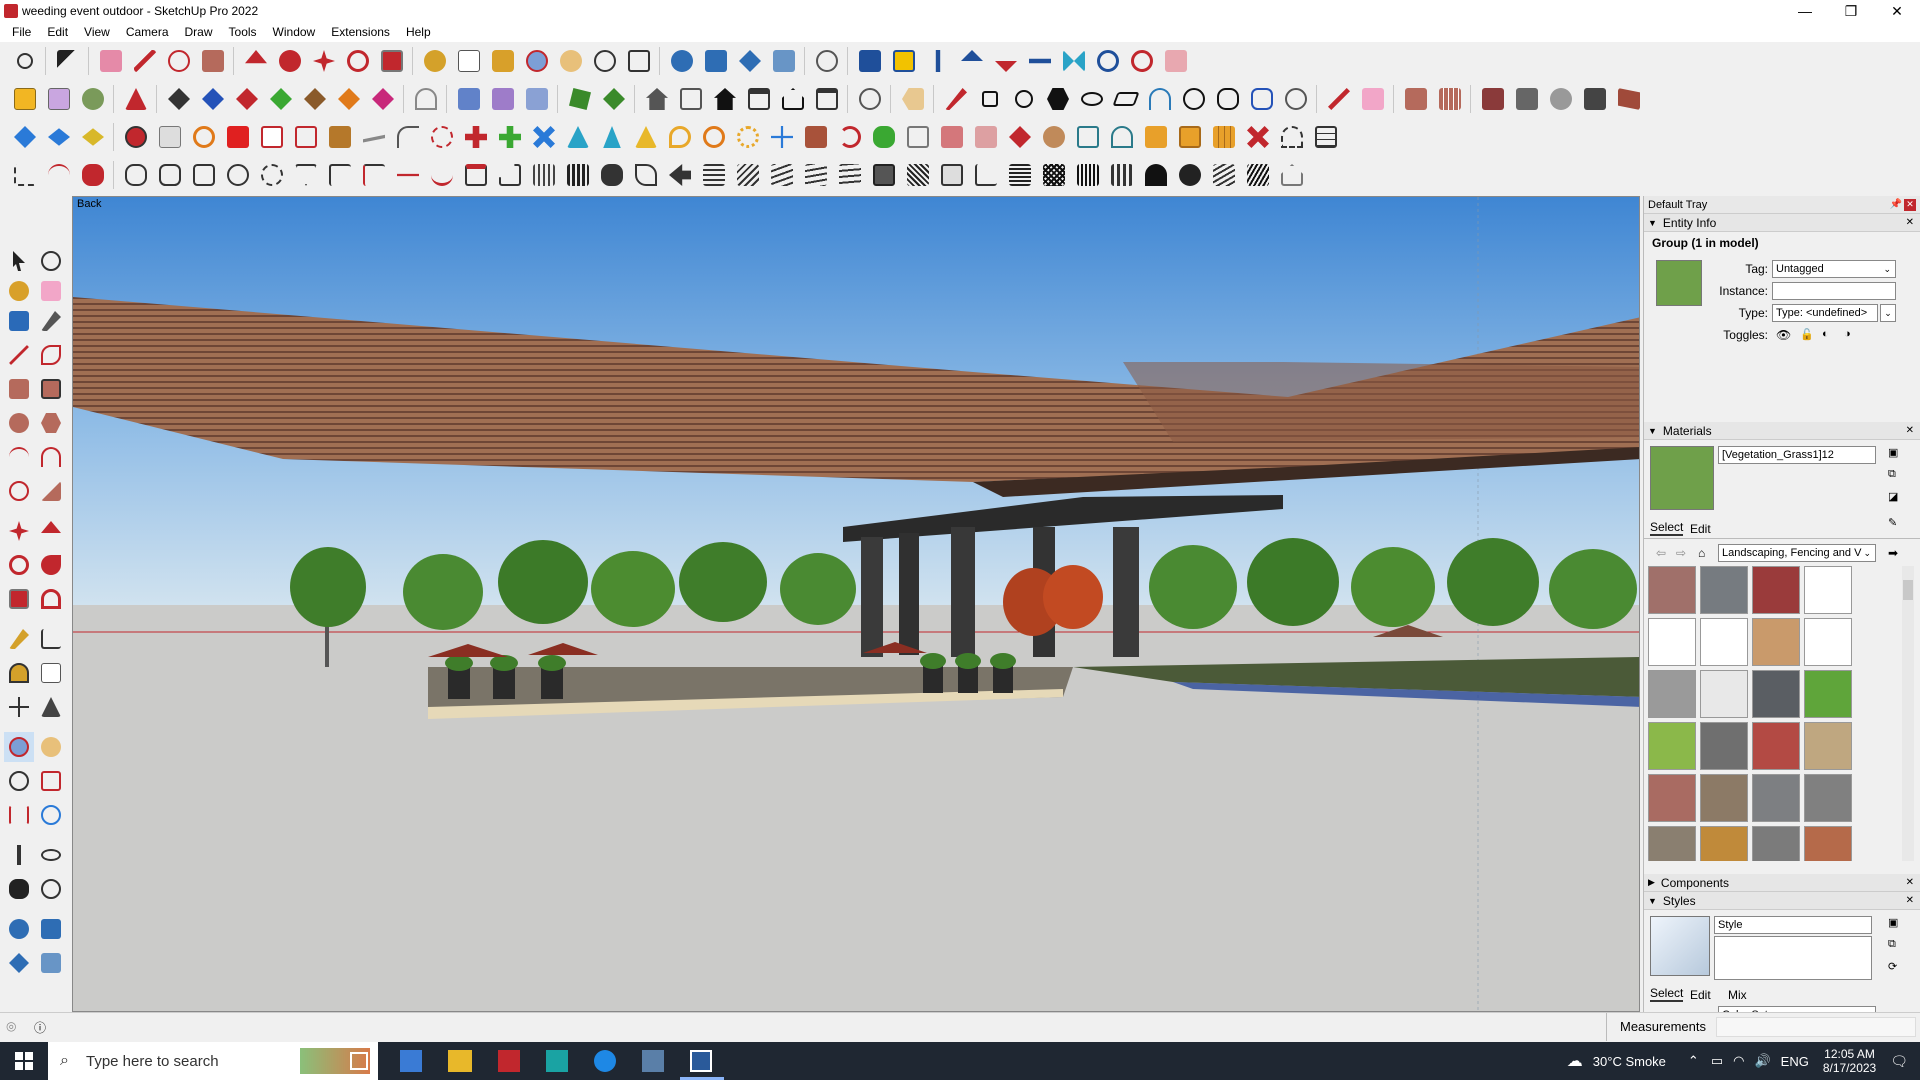  What do you see at coordinates (1194, 99) in the screenshot?
I see `circle-arrow-icon` at bounding box center [1194, 99].